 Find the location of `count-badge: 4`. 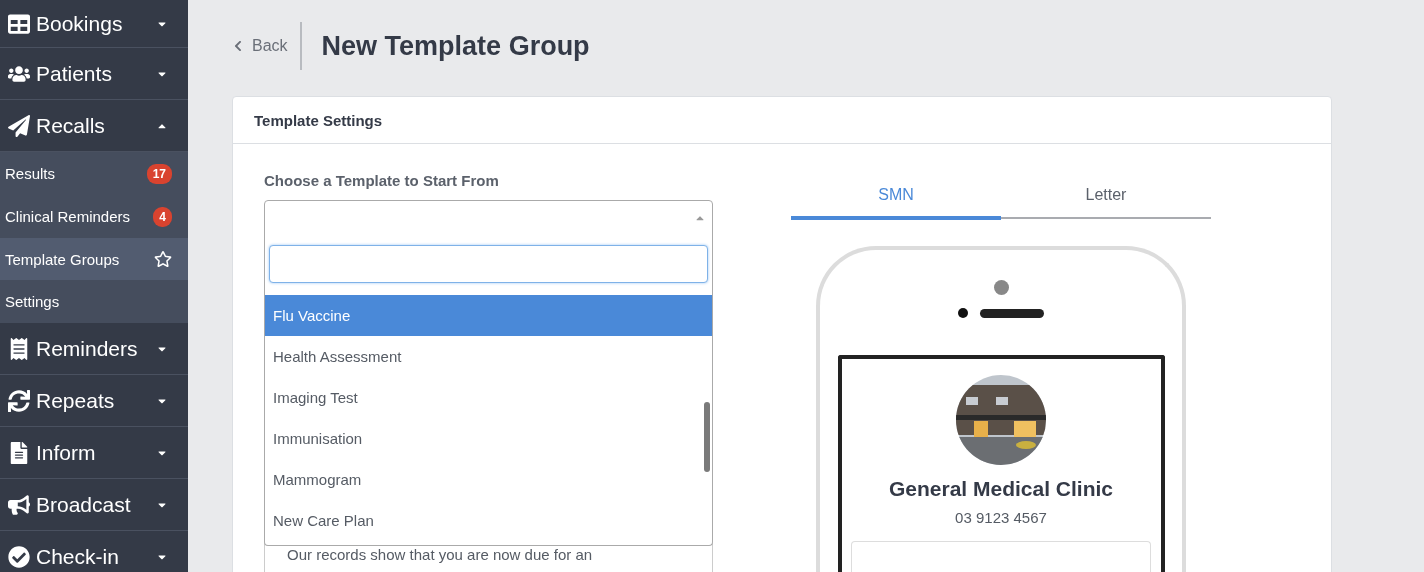

count-badge: 4 is located at coordinates (162, 216).